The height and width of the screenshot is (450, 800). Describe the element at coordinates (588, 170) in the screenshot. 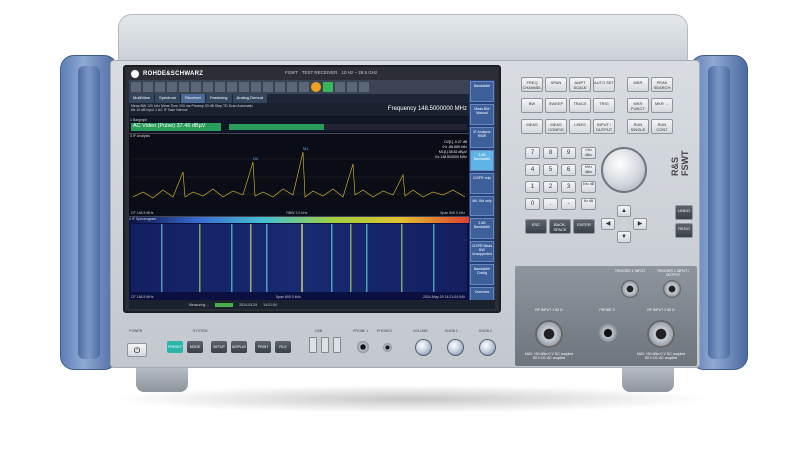

I see `unit-mhz-key: MHz dBm` at that location.